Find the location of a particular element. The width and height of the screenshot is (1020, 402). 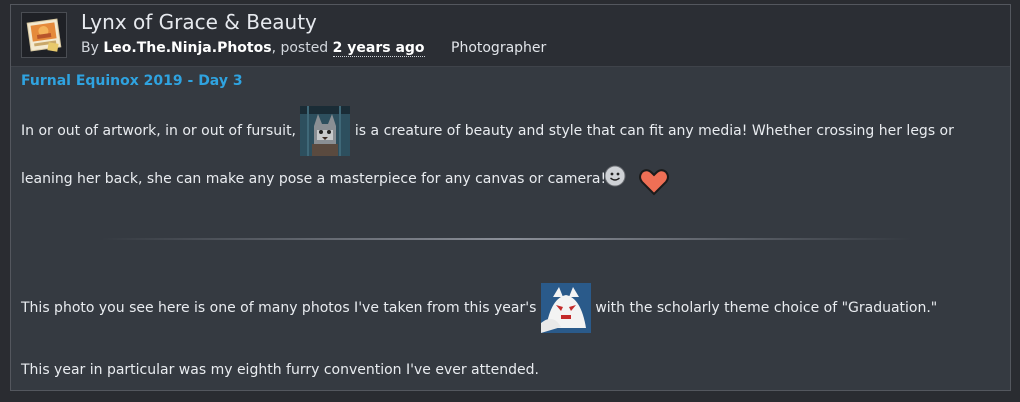

heart-emoji is located at coordinates (654, 182).